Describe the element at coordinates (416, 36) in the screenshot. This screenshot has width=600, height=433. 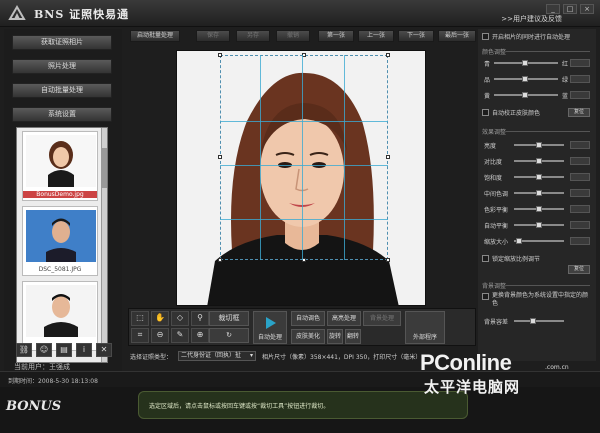
I see `next-image-button: 下一张` at that location.